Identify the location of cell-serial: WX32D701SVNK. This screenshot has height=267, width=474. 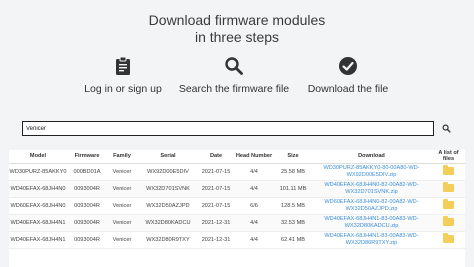
(168, 189).